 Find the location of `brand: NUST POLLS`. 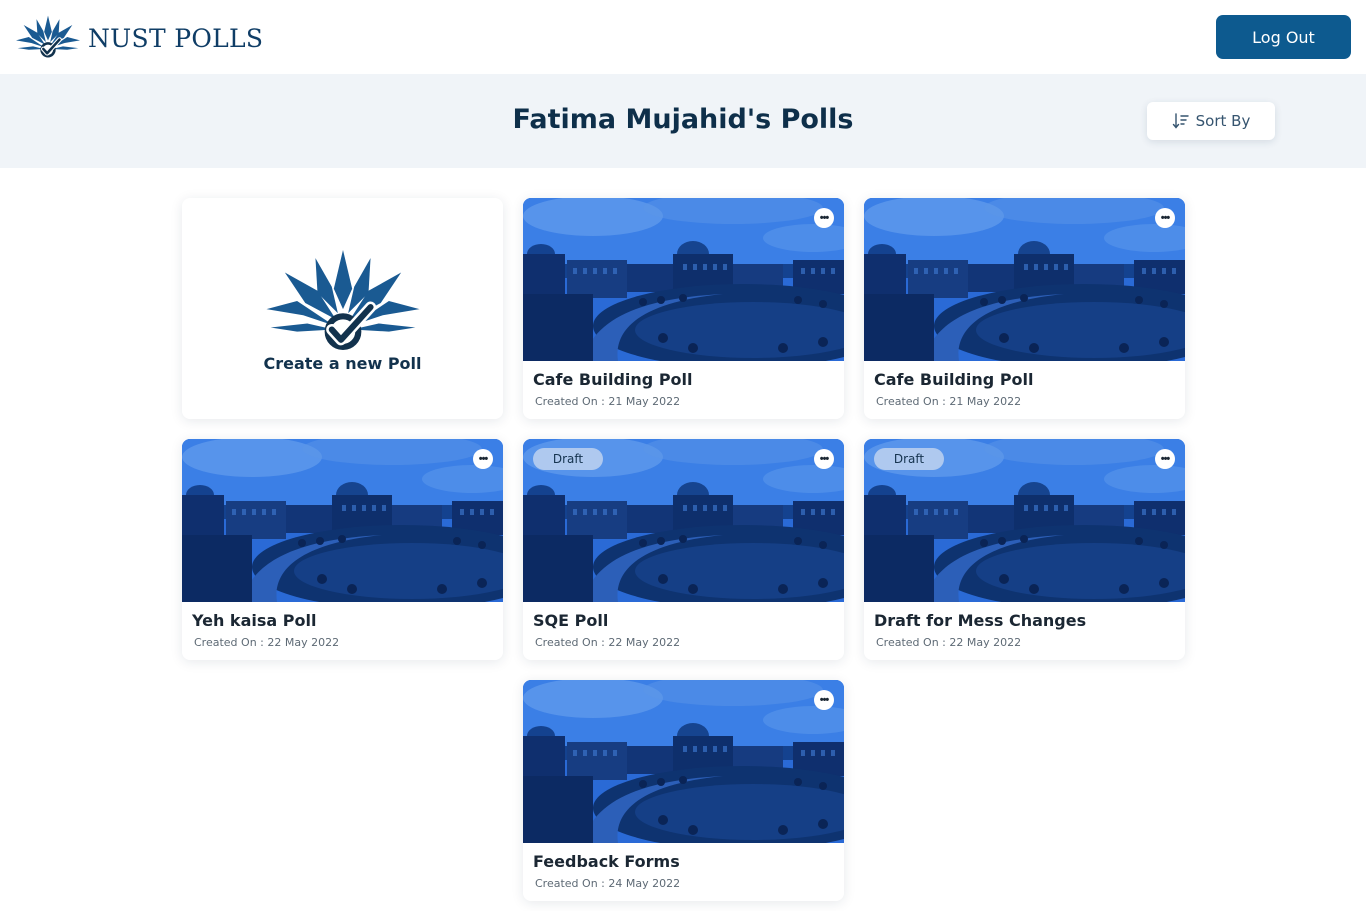

brand: NUST POLLS is located at coordinates (139, 37).